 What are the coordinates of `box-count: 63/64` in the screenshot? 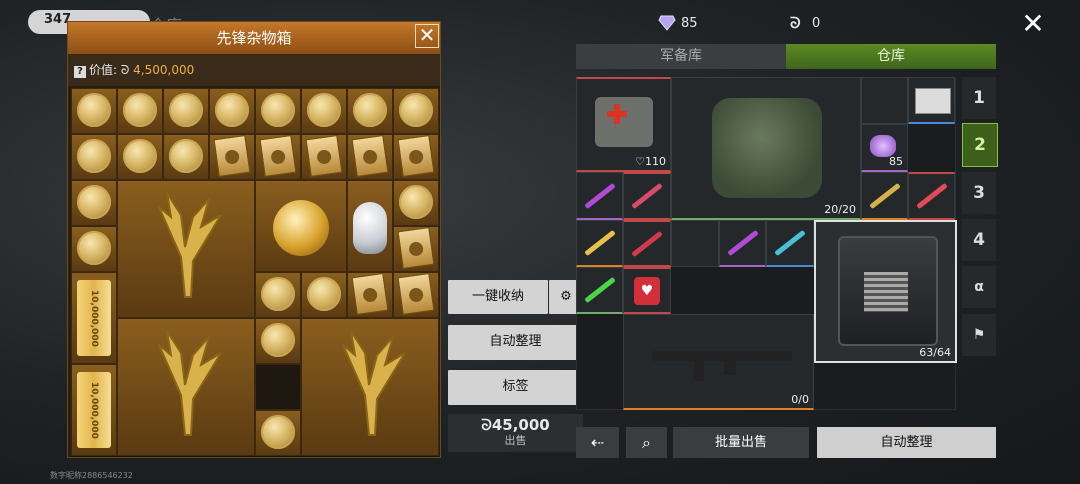 It's located at (935, 352).